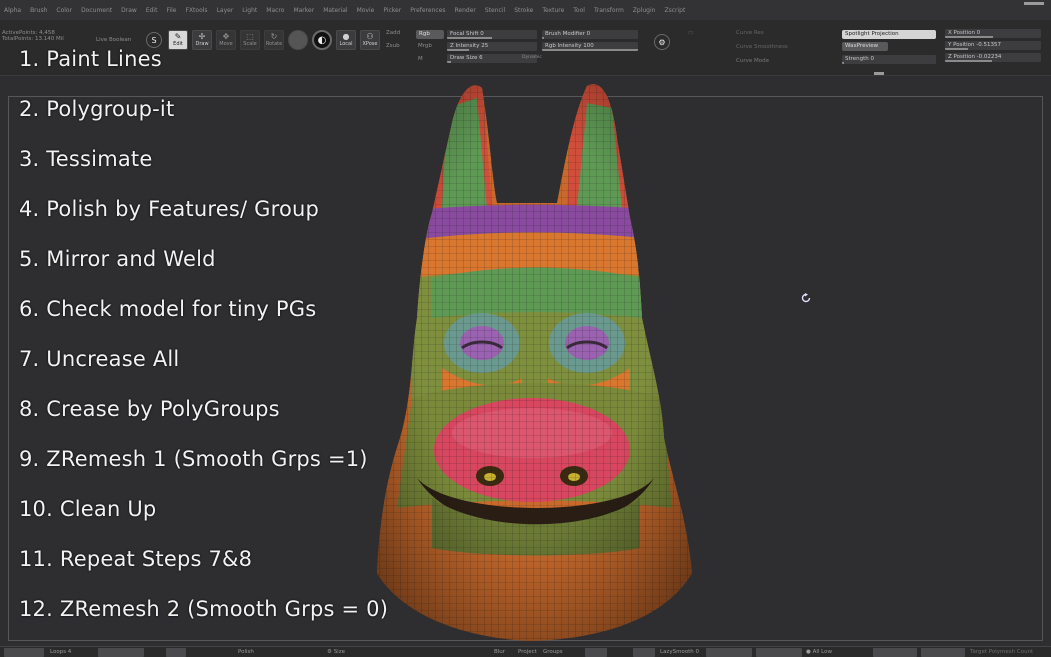 The width and height of the screenshot is (1051, 657). Describe the element at coordinates (499, 652) in the screenshot. I see `blur-button: Blur` at that location.